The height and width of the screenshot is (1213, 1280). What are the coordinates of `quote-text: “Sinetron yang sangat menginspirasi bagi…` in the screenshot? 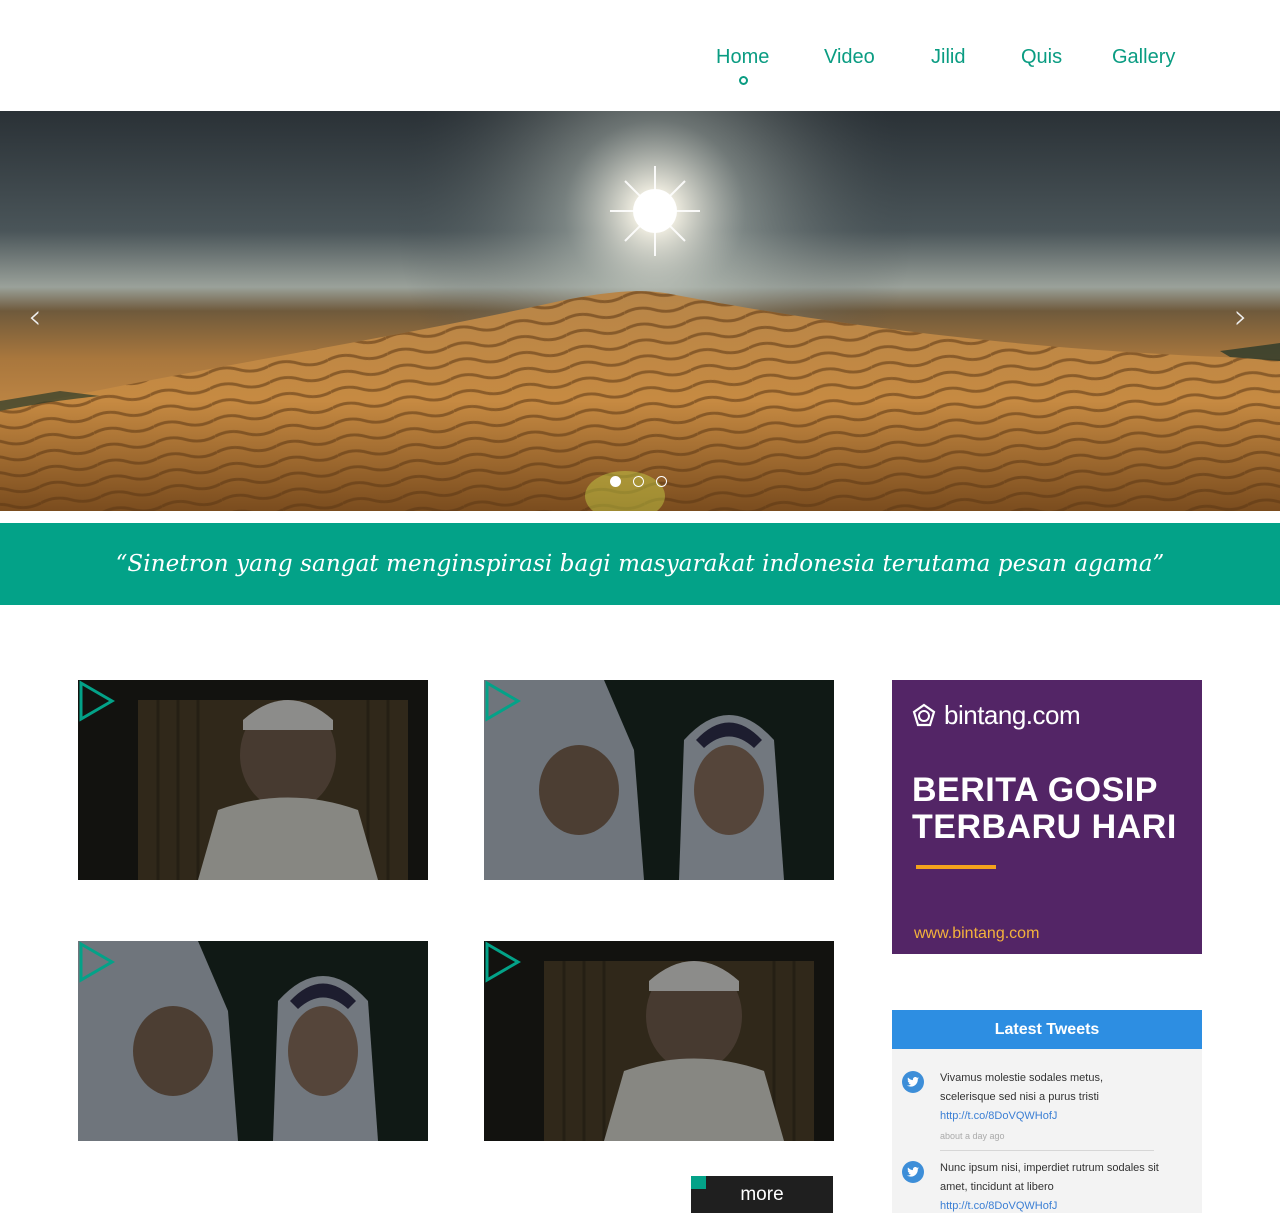 It's located at (640, 564).